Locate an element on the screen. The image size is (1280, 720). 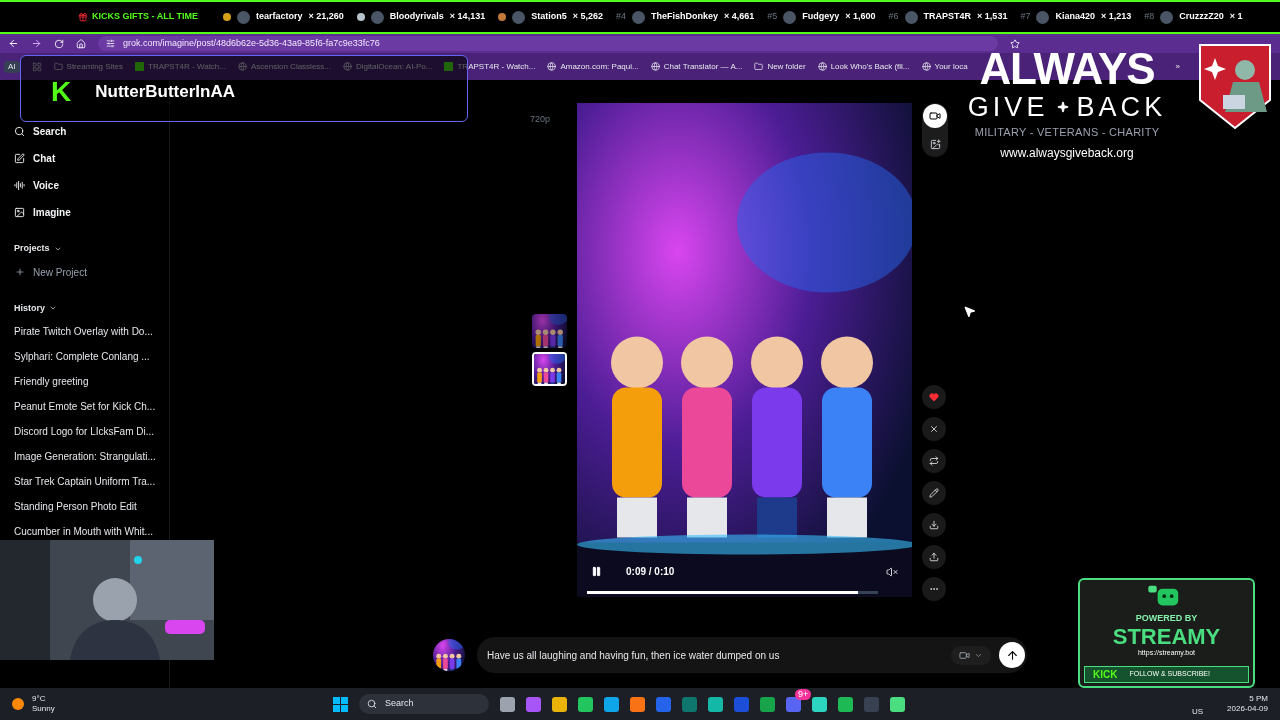
history-item: Friendly greeting is located at coordinates (91, 381).